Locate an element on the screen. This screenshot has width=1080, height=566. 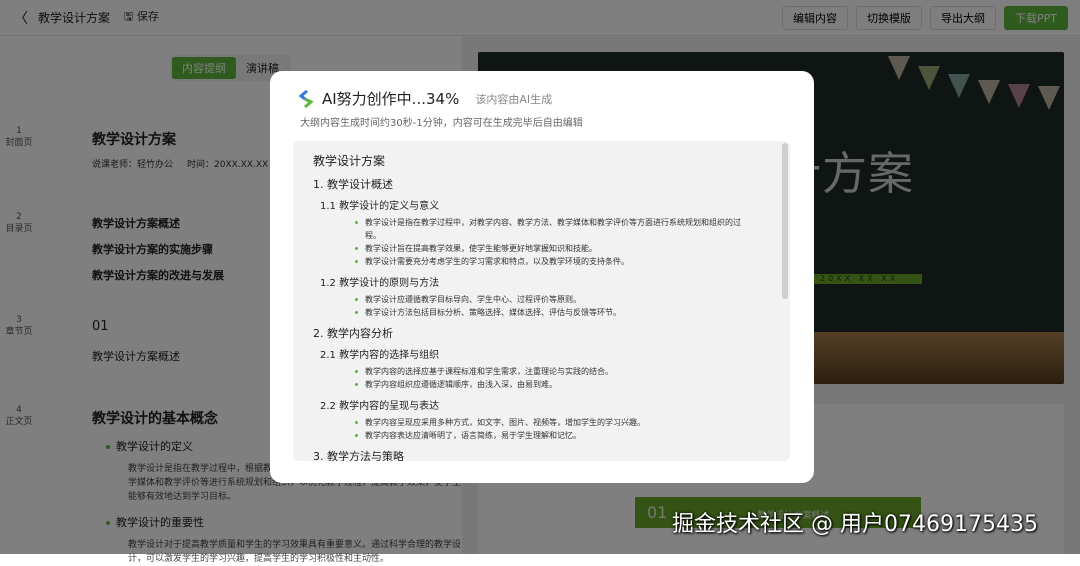
outline-subsection: 1.1 教学设计的定义与意义 is located at coordinates (380, 206).